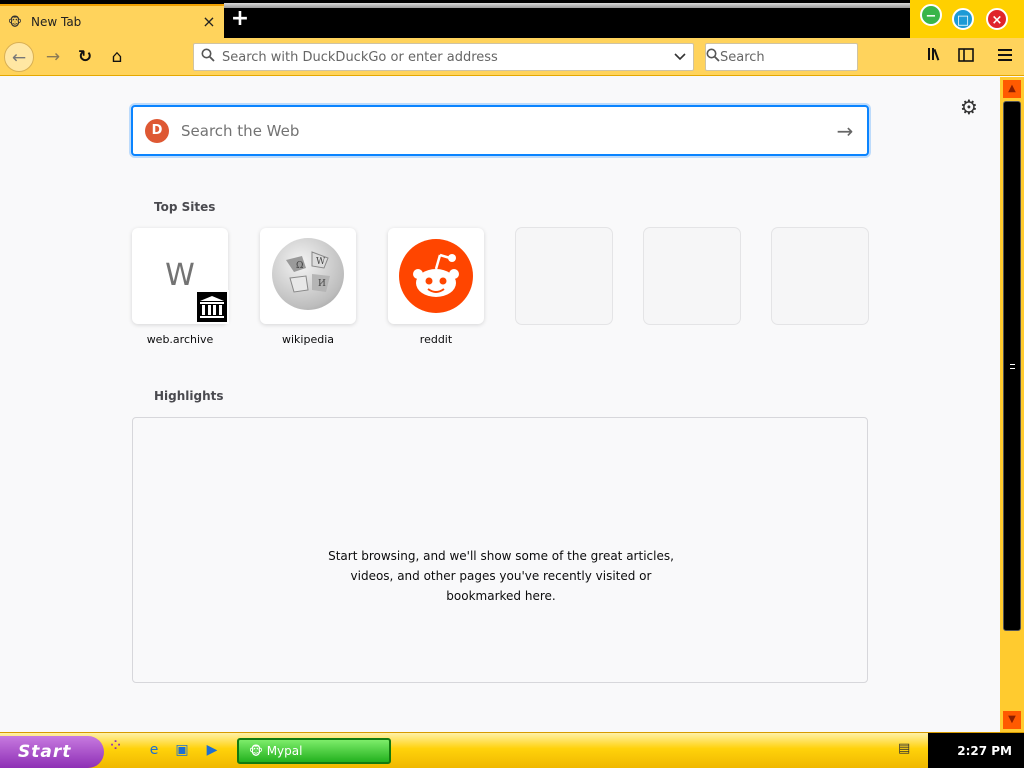  I want to click on internet-explorer-icon: e, so click(154, 750).